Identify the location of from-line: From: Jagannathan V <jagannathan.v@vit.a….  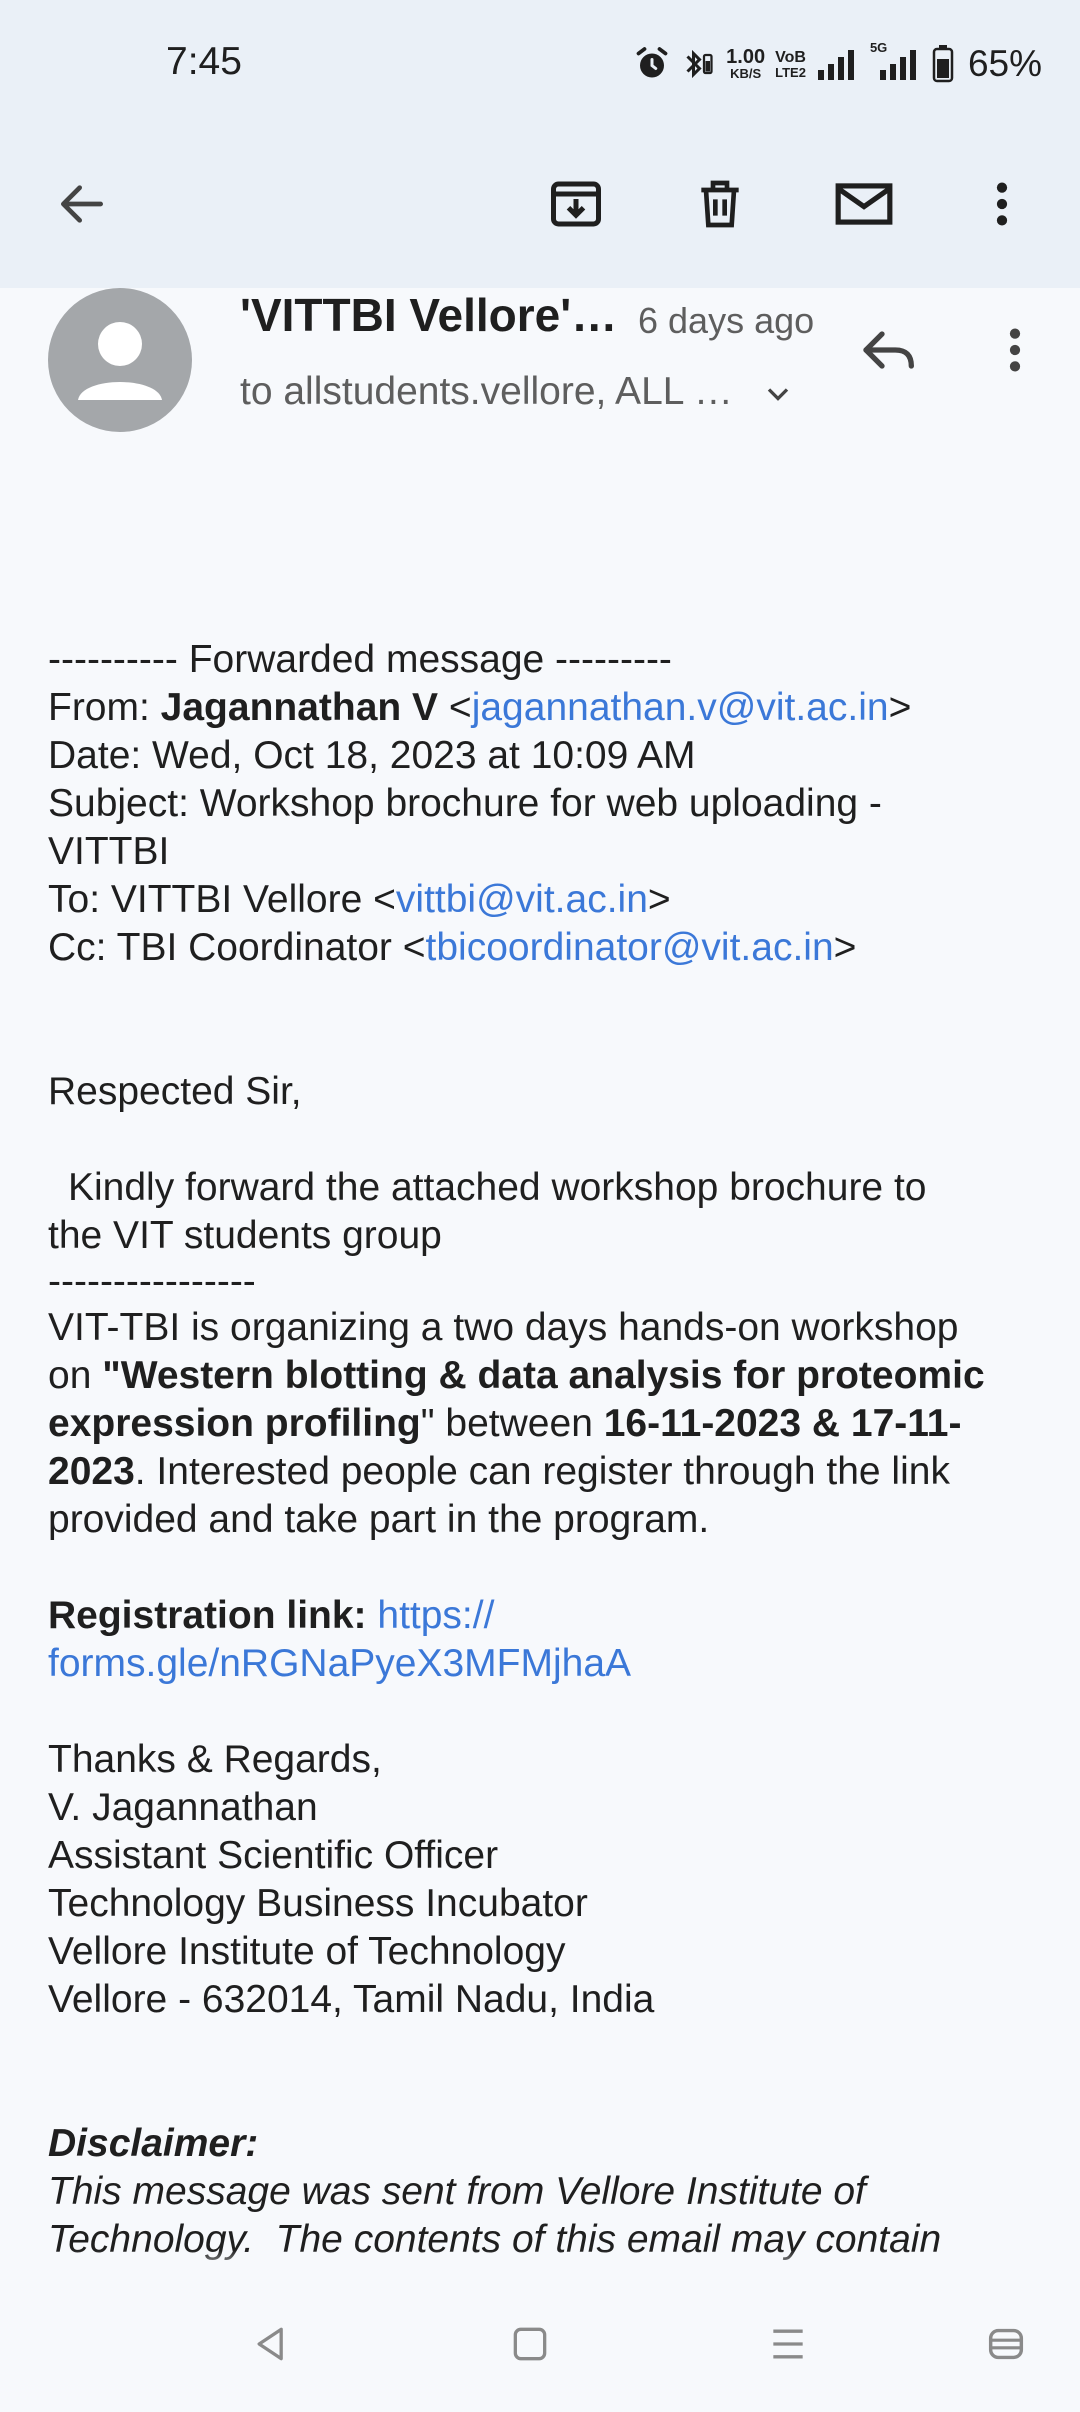
(480, 707).